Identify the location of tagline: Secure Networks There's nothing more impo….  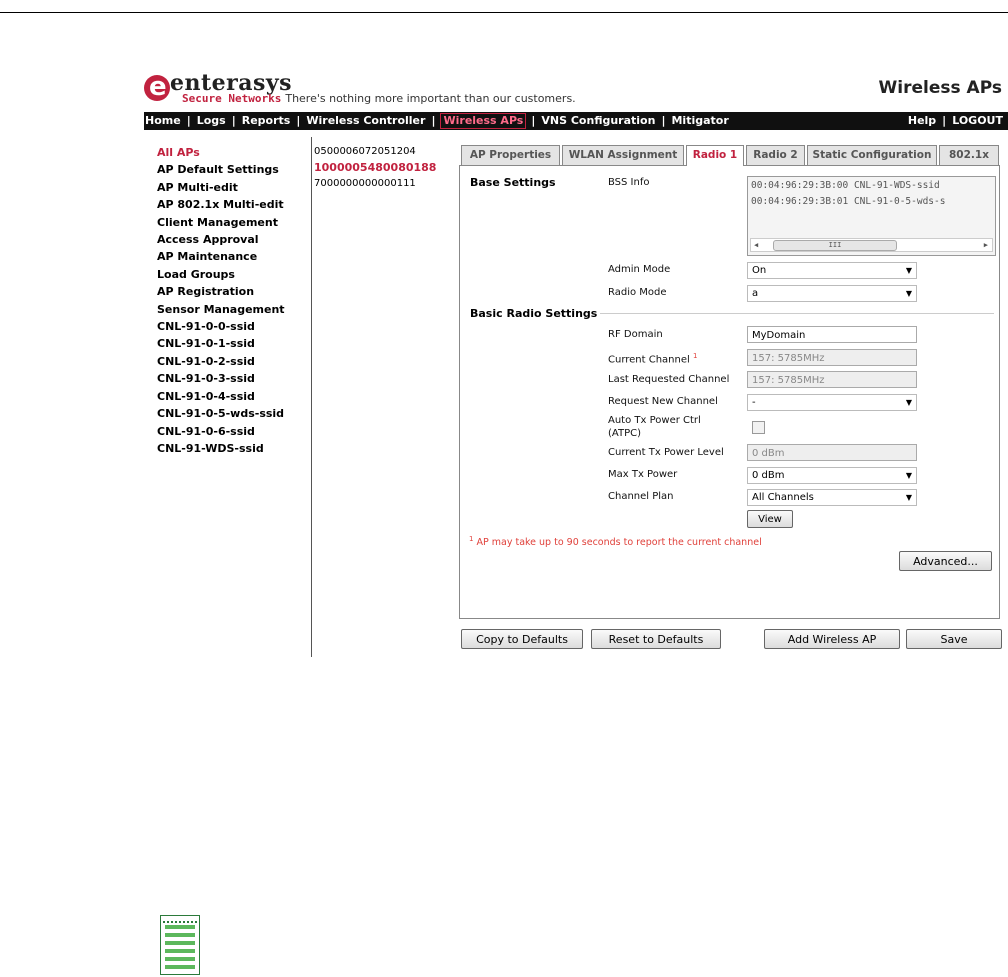
(379, 98).